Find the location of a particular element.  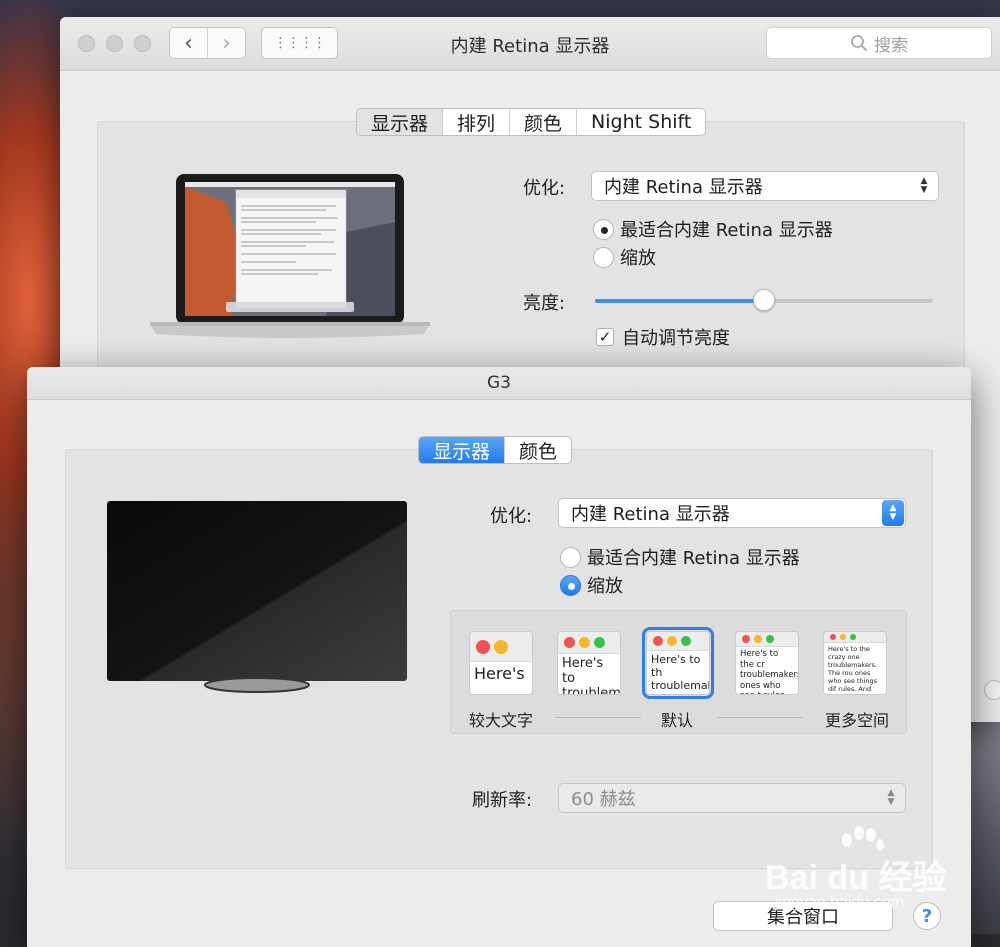

scale-option-default: Here's to th troublemak ones who s is located at coordinates (678, 663).